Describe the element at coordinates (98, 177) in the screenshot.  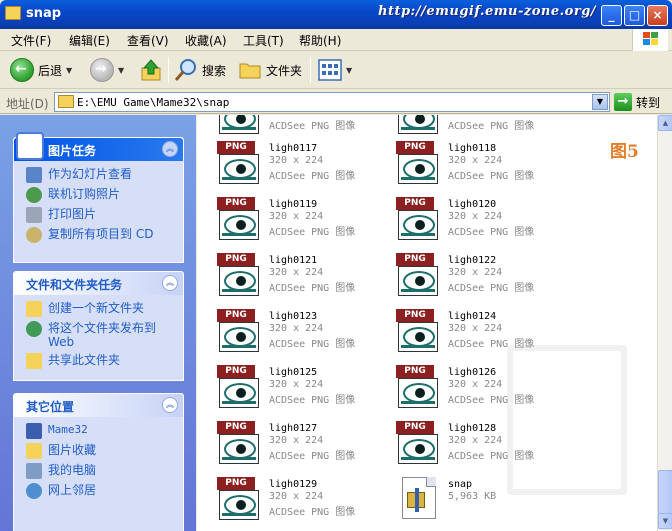
I see `task-slideshow: 作为幻灯片查看` at that location.